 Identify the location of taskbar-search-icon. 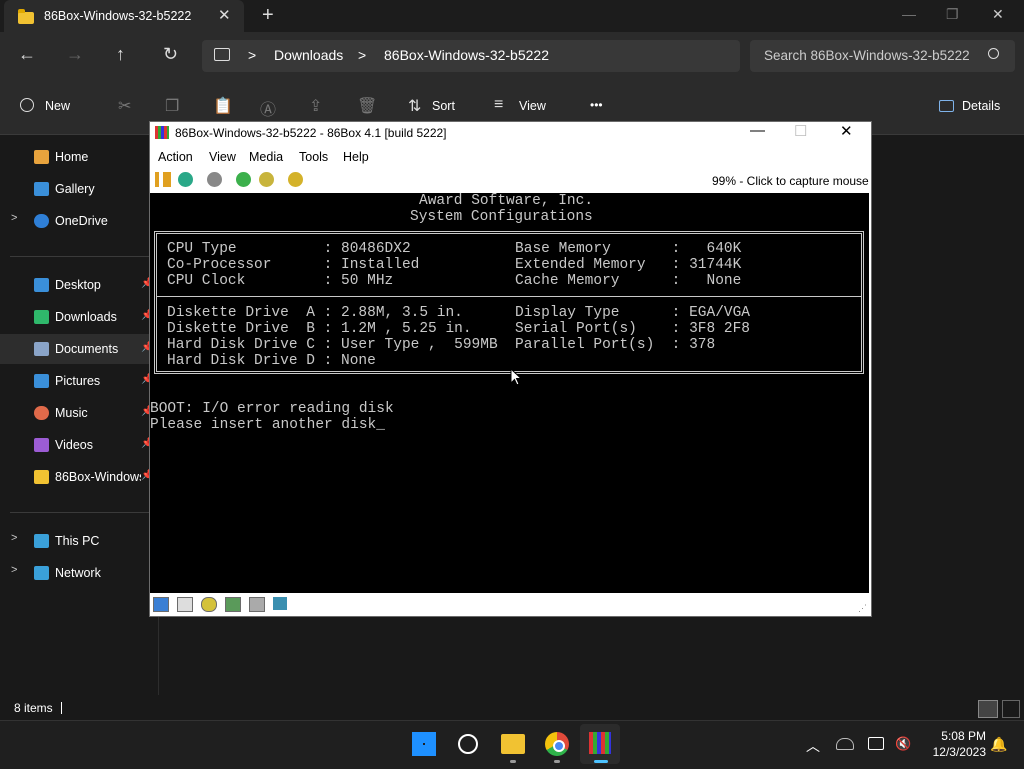
(468, 744).